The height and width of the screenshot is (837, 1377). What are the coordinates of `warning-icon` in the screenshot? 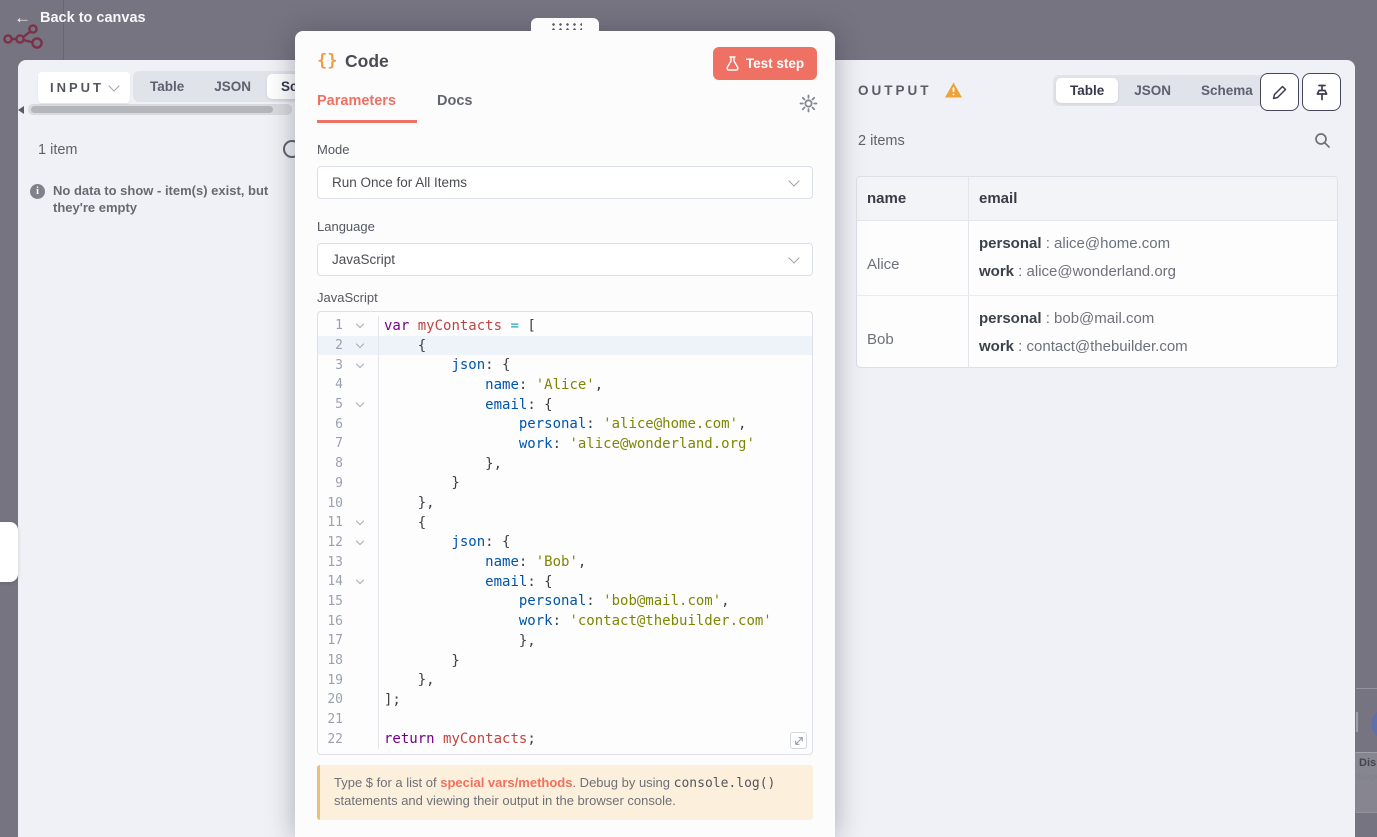 It's located at (953, 92).